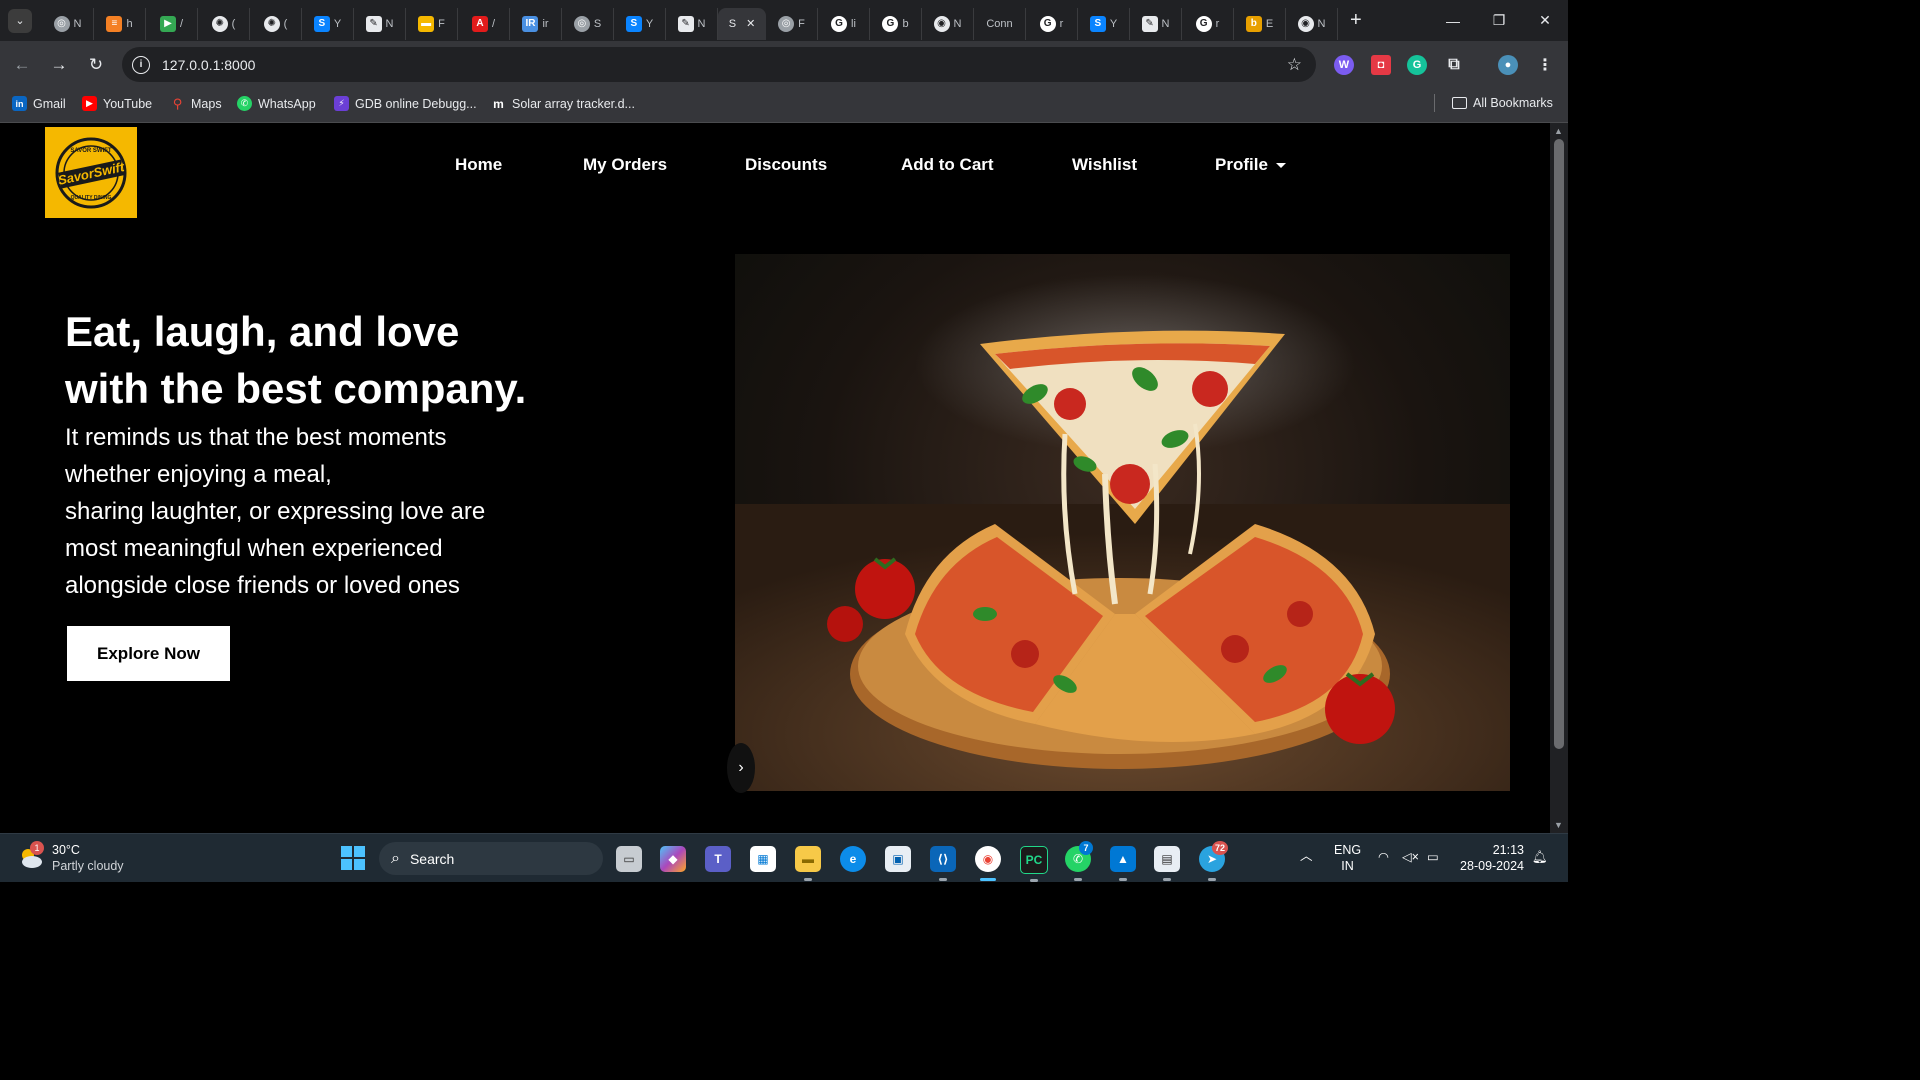 The height and width of the screenshot is (1080, 1920). I want to click on menu-kebab-icon: ⋮, so click(1545, 65).